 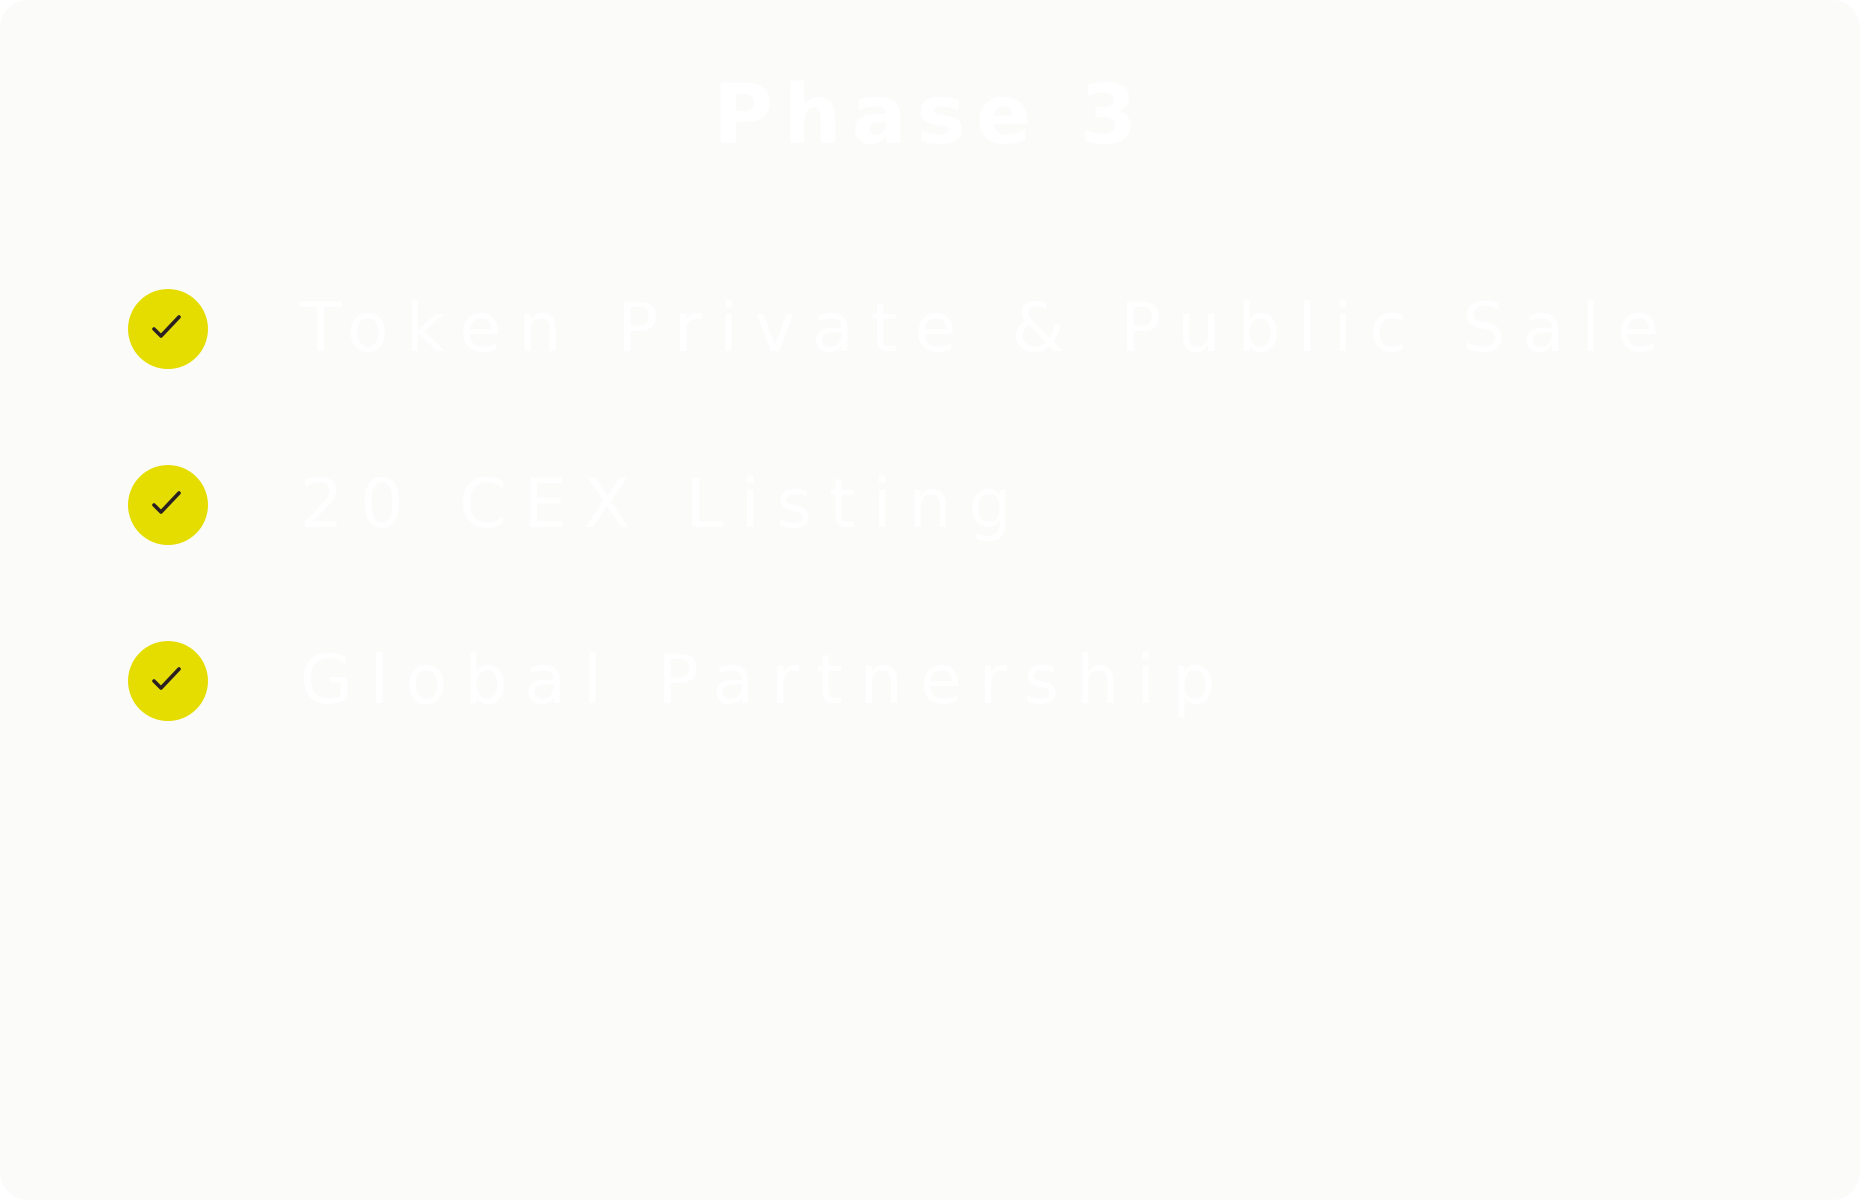 I want to click on phase-title: Phase 3, so click(x=930, y=115).